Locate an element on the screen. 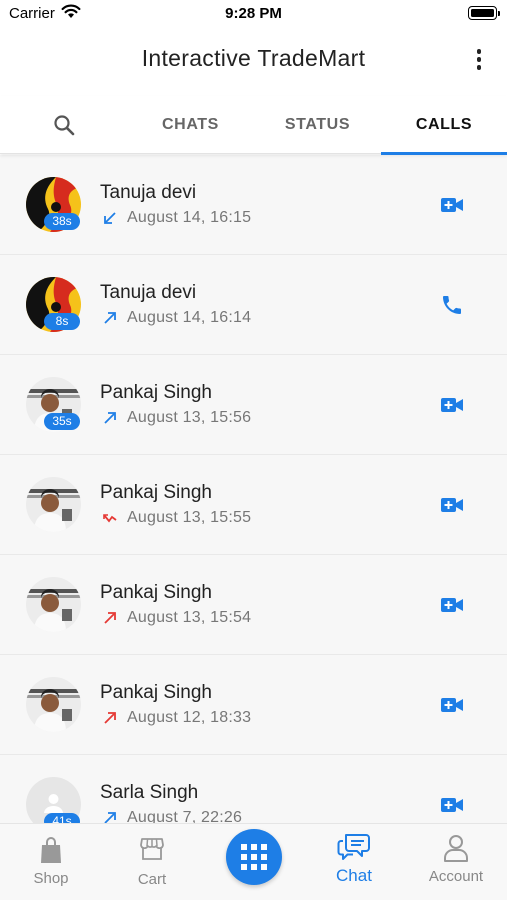 The height and width of the screenshot is (900, 507). nav-shop: Shop is located at coordinates (51, 862).